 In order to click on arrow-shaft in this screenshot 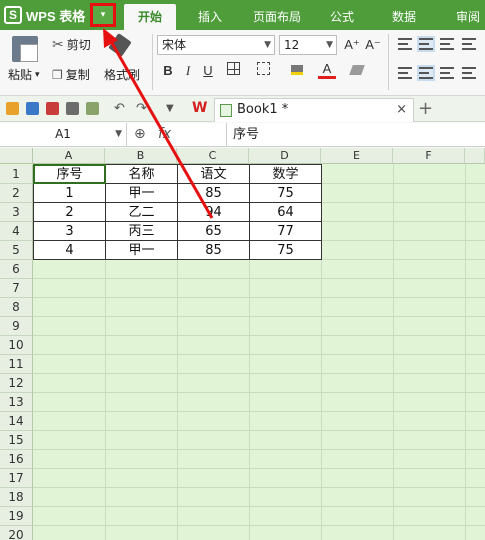, I will do `click(160, 127)`.